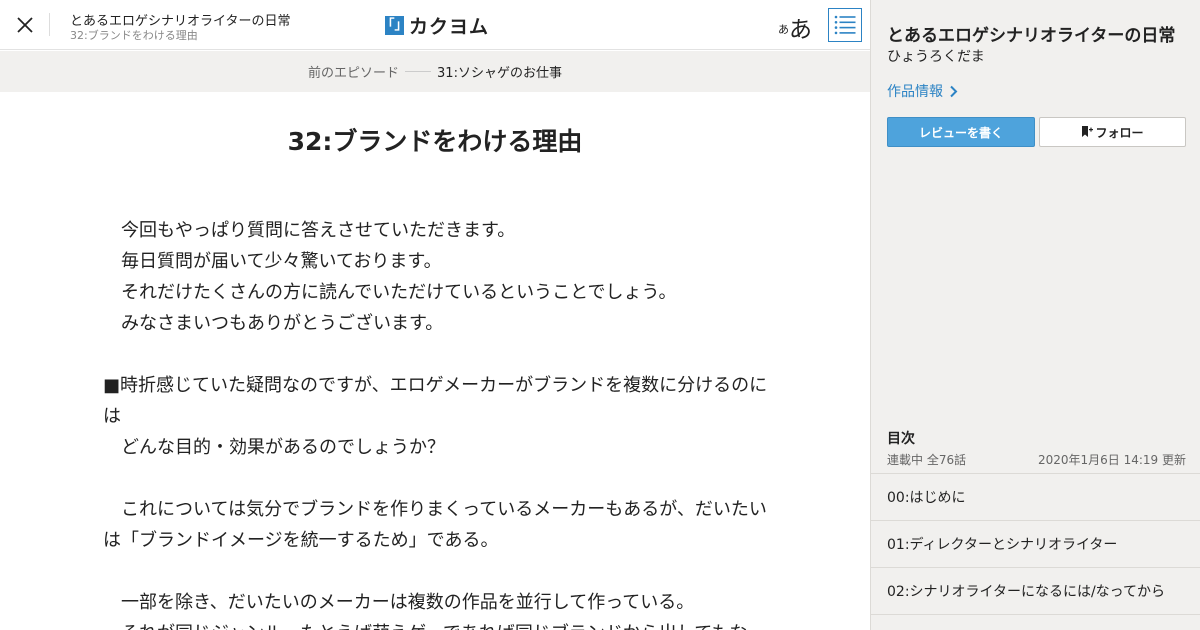 This screenshot has width=1200, height=630. I want to click on toc-updated: 2020年1月6日 14:19 更新, so click(1111, 460).